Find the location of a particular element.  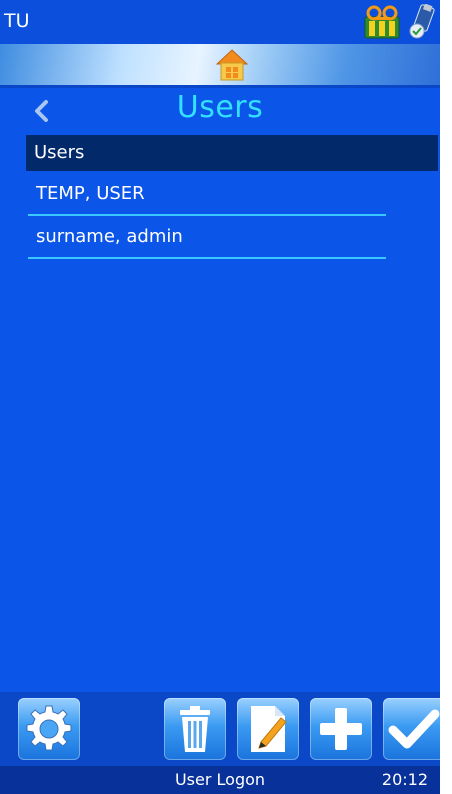

page-title: Users is located at coordinates (220, 107).